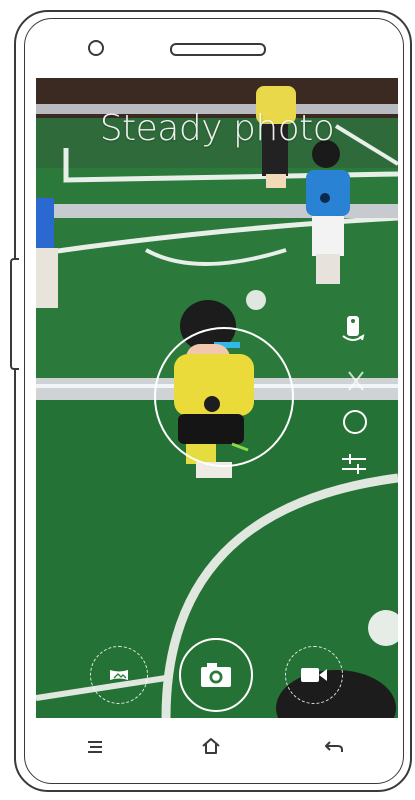  I want to click on shutter-button, so click(216, 675).